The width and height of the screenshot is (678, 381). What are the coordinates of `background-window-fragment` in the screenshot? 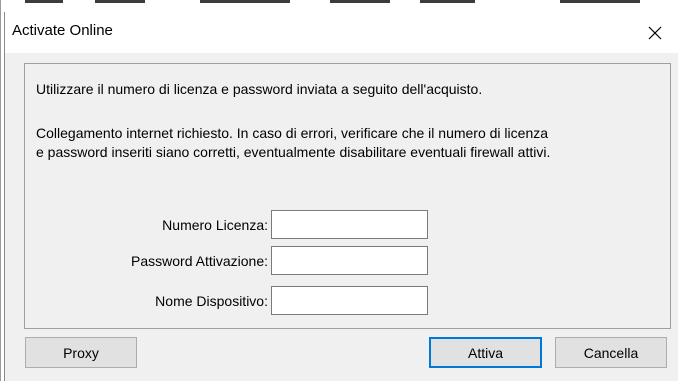 It's located at (339, 6).